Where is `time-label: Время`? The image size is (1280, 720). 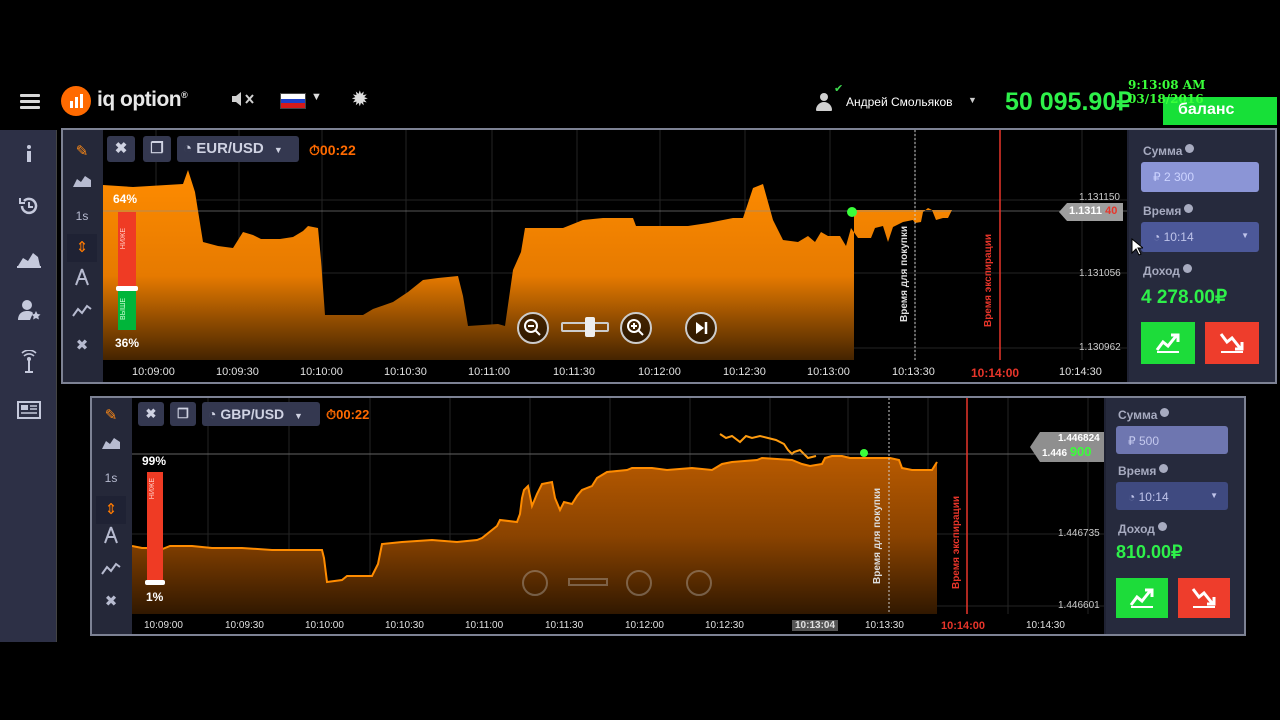
time-label: Время is located at coordinates (1168, 211).